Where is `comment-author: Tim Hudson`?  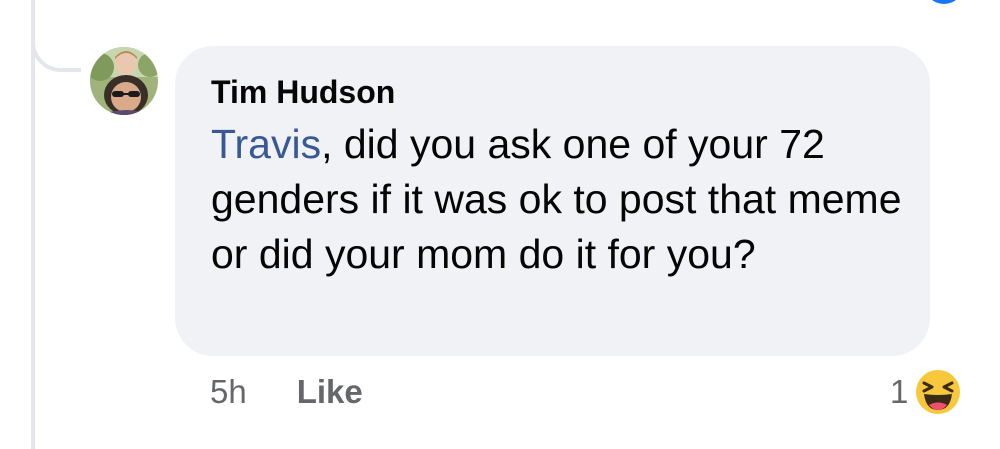
comment-author: Tim Hudson is located at coordinates (556, 92).